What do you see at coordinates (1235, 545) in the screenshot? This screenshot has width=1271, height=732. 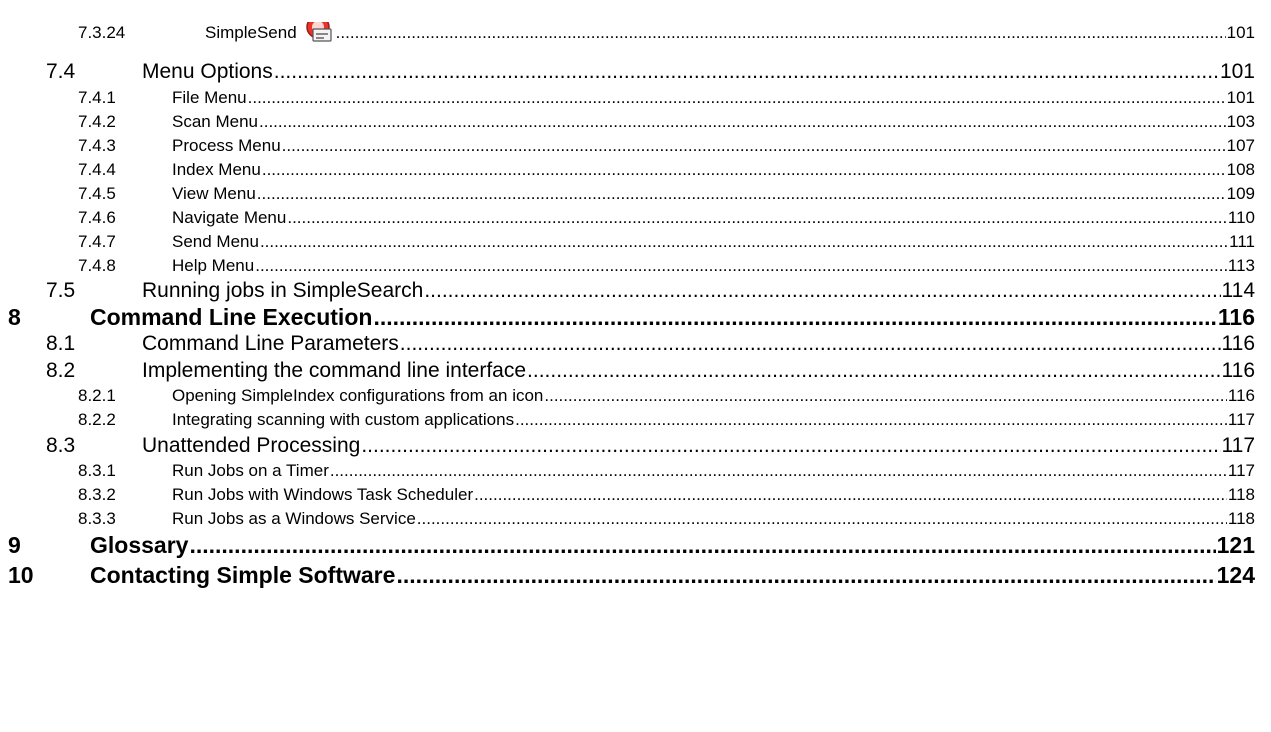 I see `toc-entry-page: 121` at bounding box center [1235, 545].